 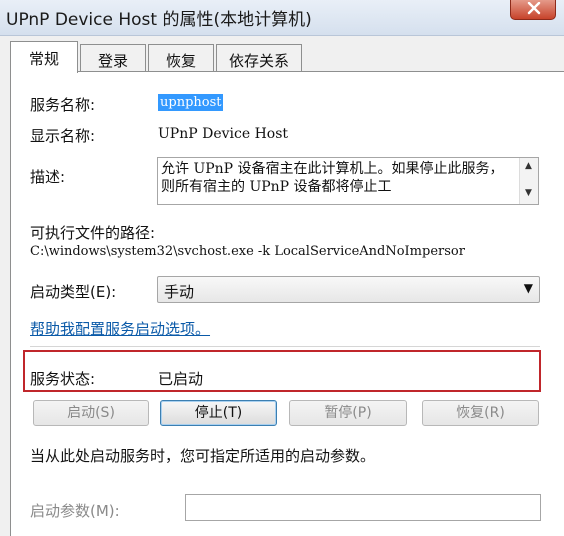 What do you see at coordinates (91, 413) in the screenshot?
I see `start-button: 启动(S)` at bounding box center [91, 413].